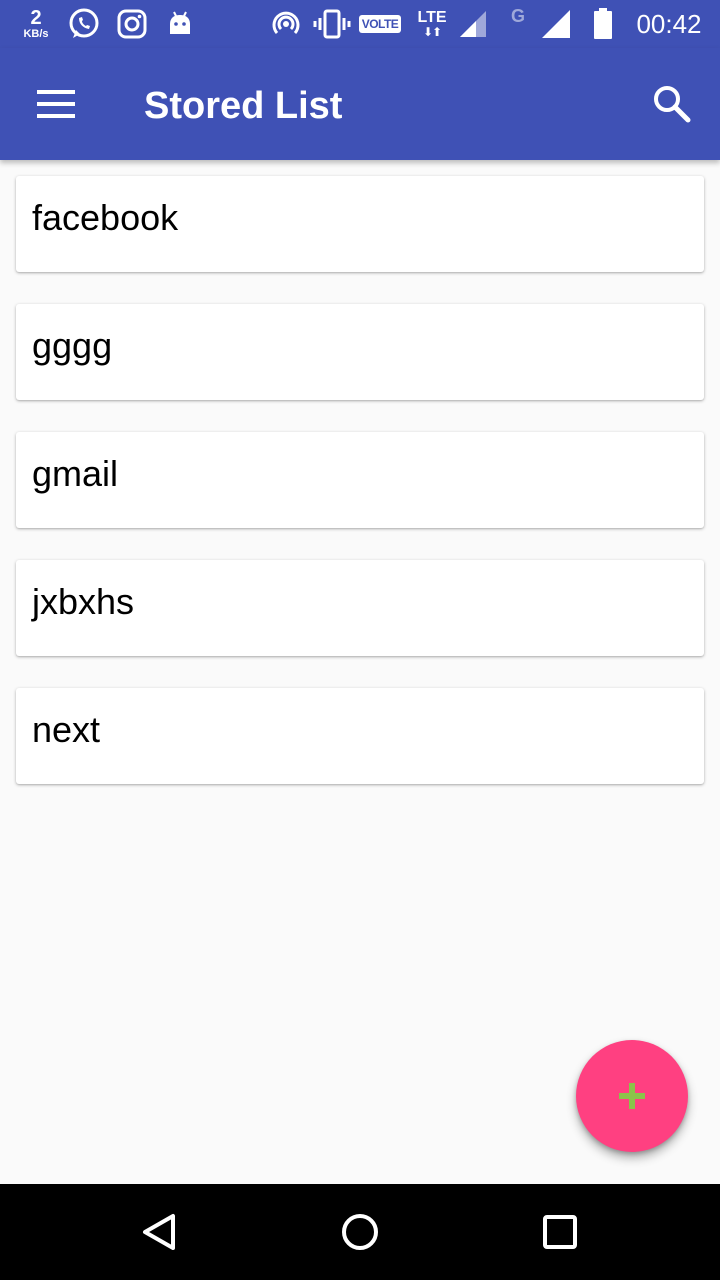 This screenshot has height=1280, width=720. What do you see at coordinates (83, 601) in the screenshot?
I see `list-item-label: jxbxhs` at bounding box center [83, 601].